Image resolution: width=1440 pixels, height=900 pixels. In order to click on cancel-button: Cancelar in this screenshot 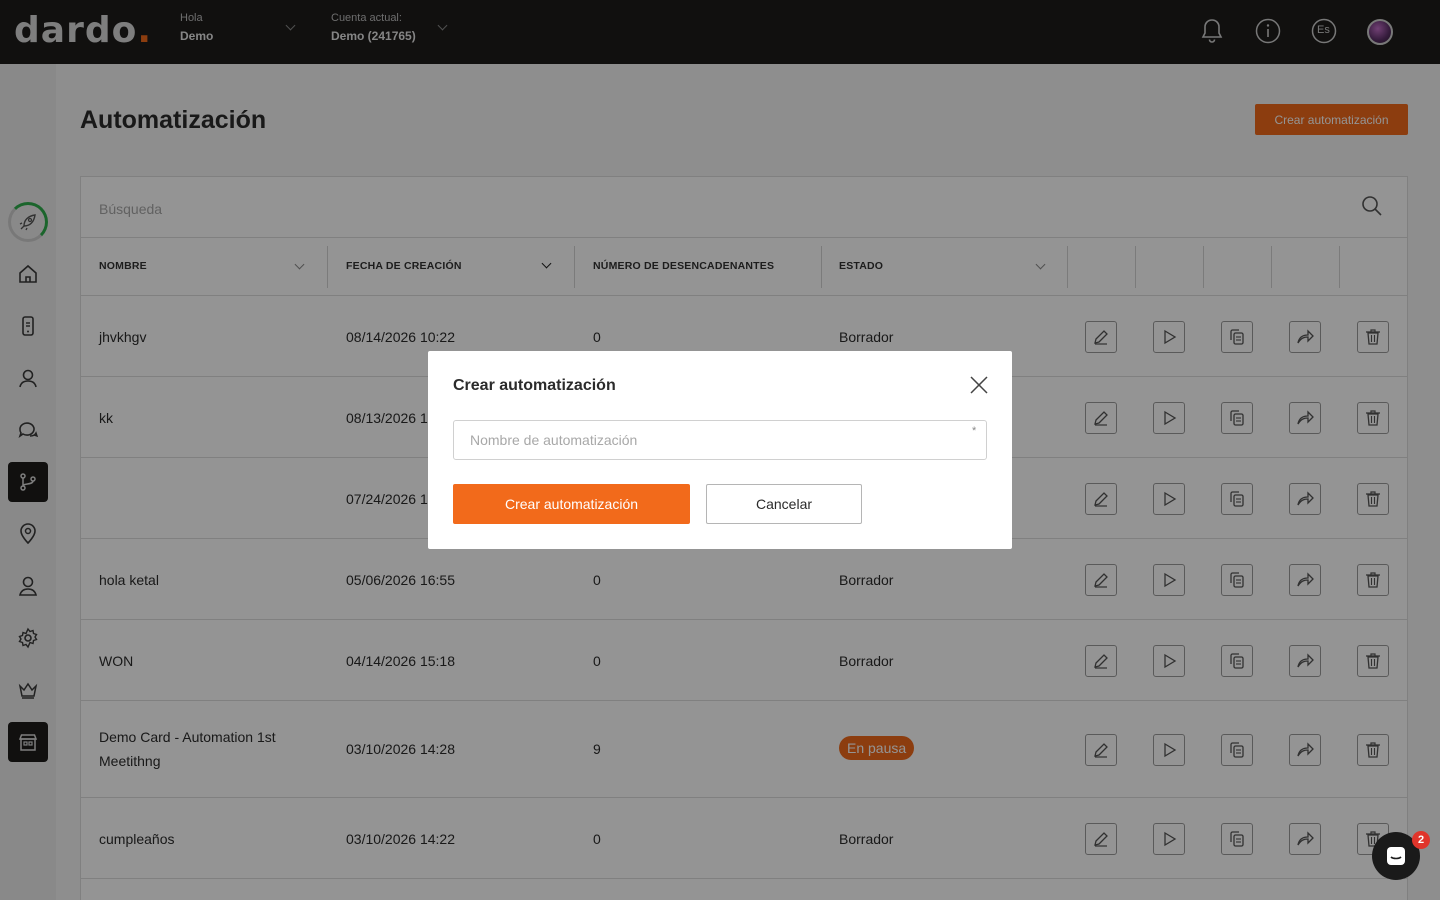, I will do `click(784, 504)`.